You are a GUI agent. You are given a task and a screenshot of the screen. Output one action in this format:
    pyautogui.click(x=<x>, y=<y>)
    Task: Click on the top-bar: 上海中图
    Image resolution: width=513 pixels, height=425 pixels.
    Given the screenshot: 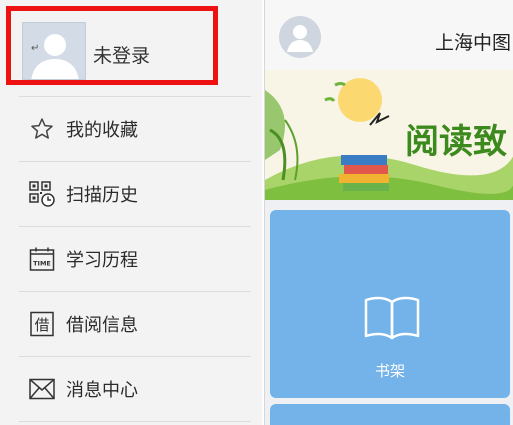 What is the action you would take?
    pyautogui.click(x=389, y=35)
    